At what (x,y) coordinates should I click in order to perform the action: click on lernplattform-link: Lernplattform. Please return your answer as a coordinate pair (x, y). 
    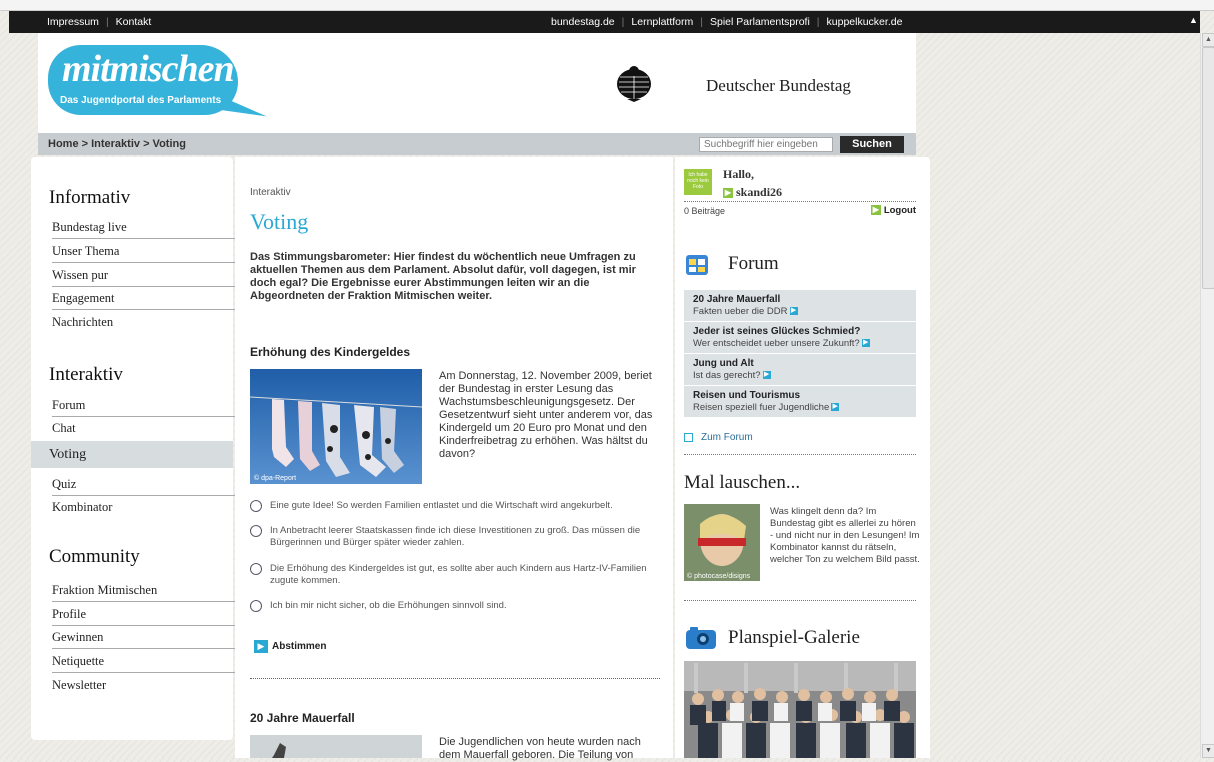
    Looking at the image, I should click on (662, 22).